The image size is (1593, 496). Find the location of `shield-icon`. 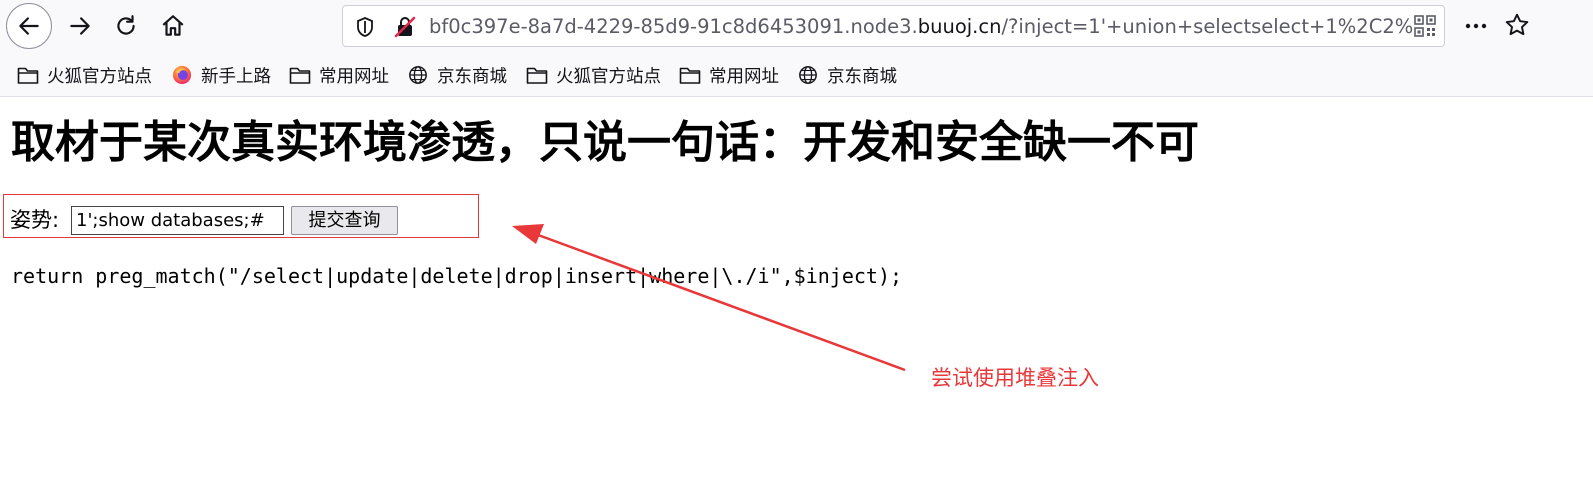

shield-icon is located at coordinates (365, 27).